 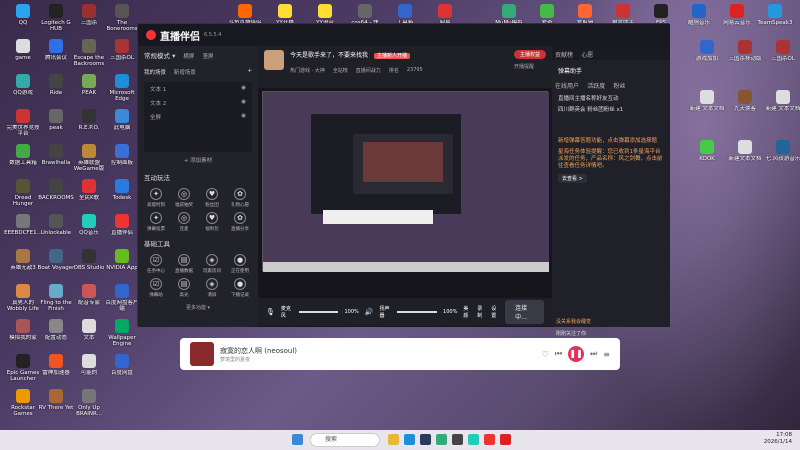 I want to click on streamer-benefits-button: 主播权益, so click(x=529, y=54).